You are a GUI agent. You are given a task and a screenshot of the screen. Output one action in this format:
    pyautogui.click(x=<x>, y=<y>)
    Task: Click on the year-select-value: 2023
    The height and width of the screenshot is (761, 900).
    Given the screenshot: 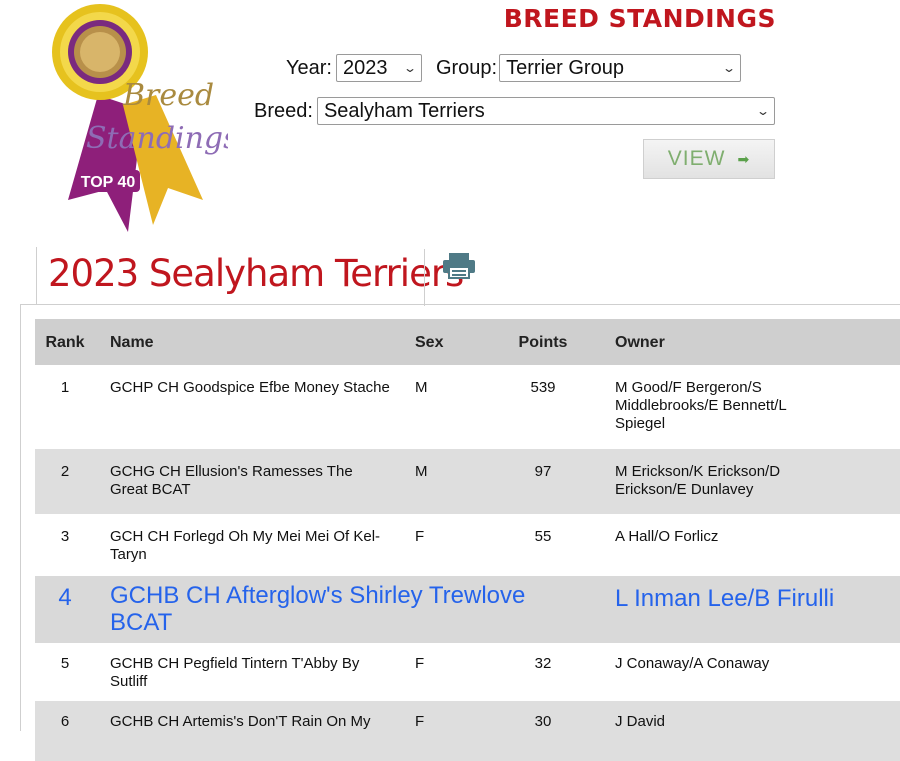 What is the action you would take?
    pyautogui.click(x=365, y=67)
    